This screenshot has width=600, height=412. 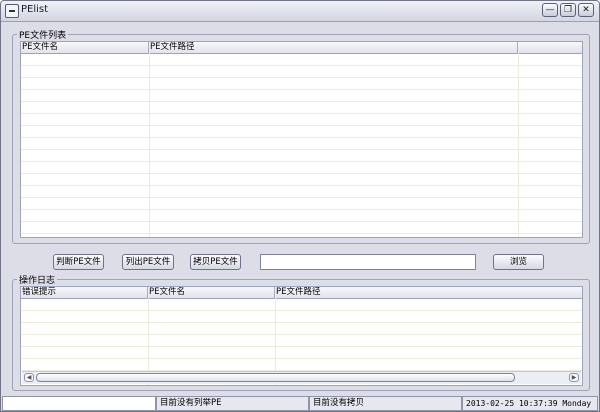 I want to click on minimize-button: —, so click(x=550, y=10).